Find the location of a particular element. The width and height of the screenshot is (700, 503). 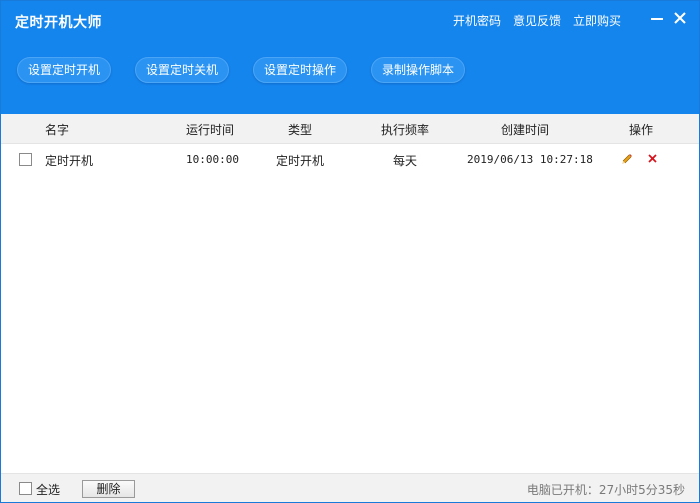

uptime-status: 电脑已开机：27小时5分35秒 is located at coordinates (605, 490).